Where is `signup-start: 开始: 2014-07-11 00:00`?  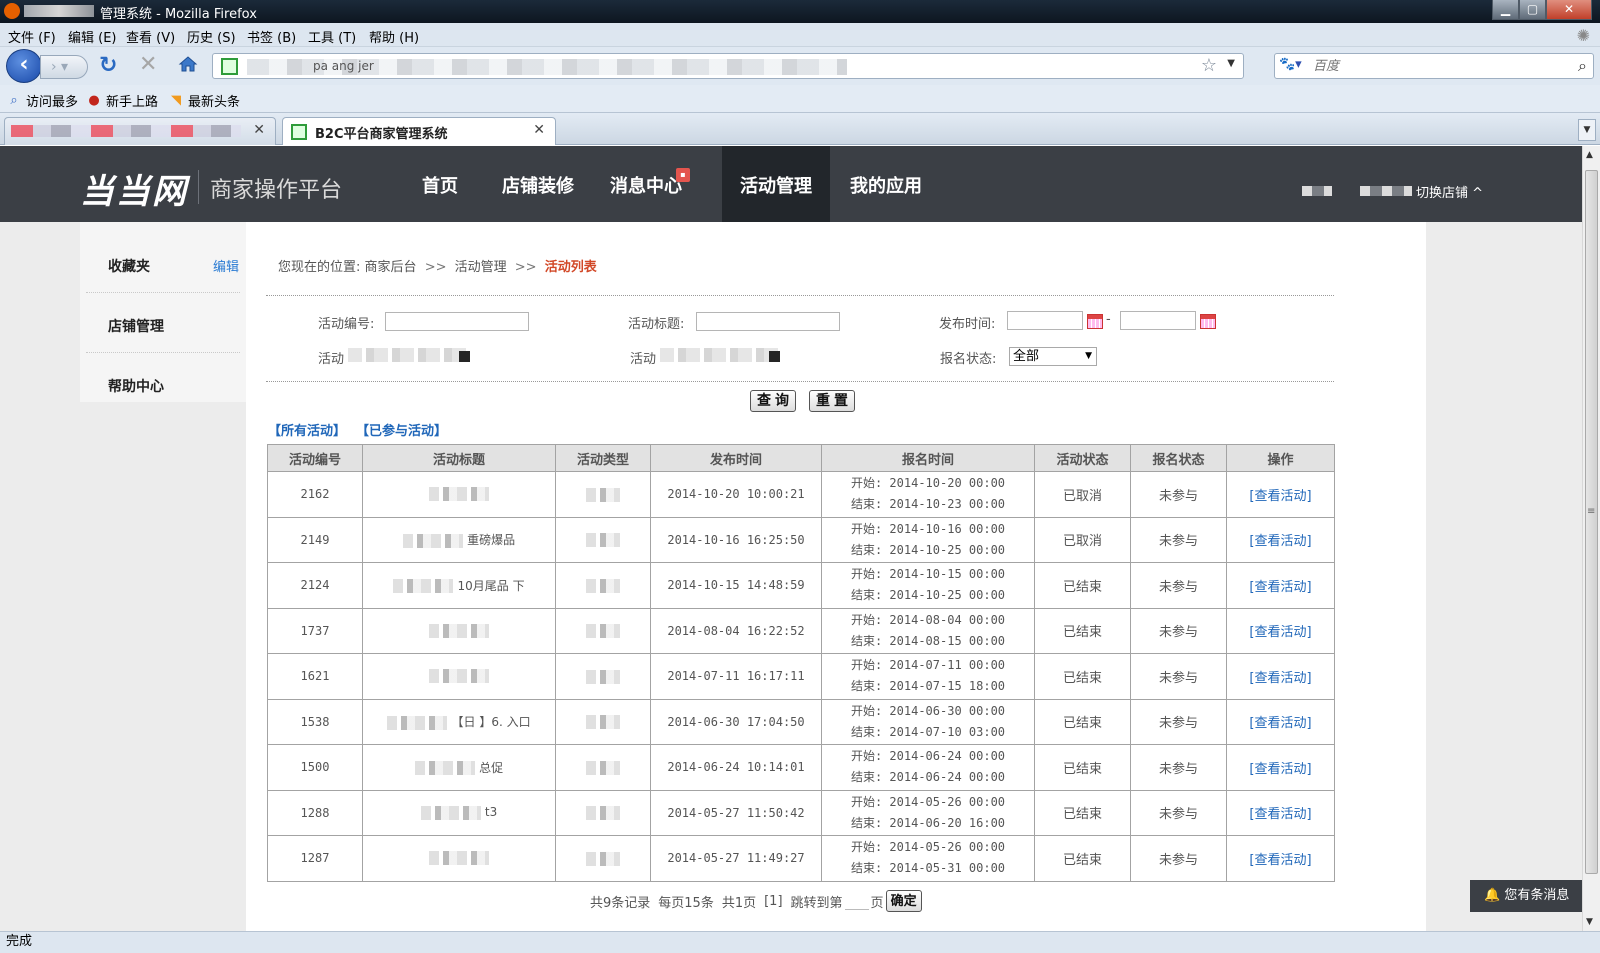
signup-start: 开始: 2014-07-11 00:00 is located at coordinates (928, 665).